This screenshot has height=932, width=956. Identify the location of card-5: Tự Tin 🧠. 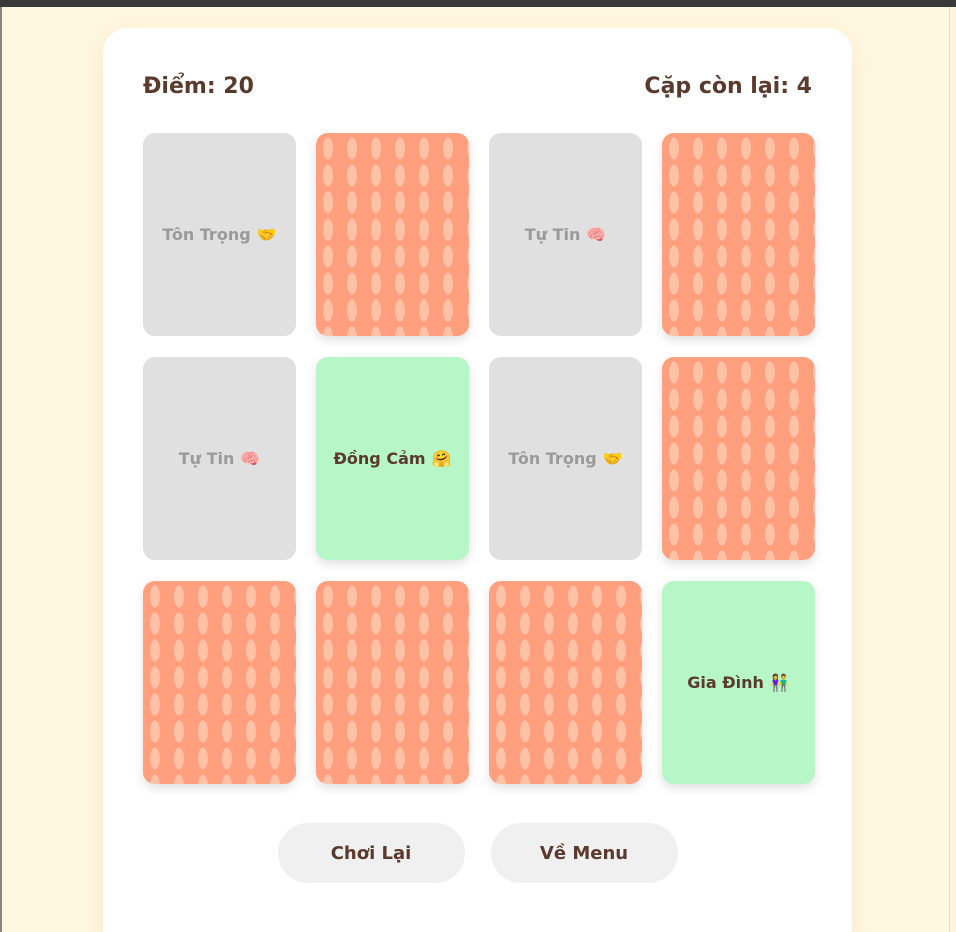
(219, 458).